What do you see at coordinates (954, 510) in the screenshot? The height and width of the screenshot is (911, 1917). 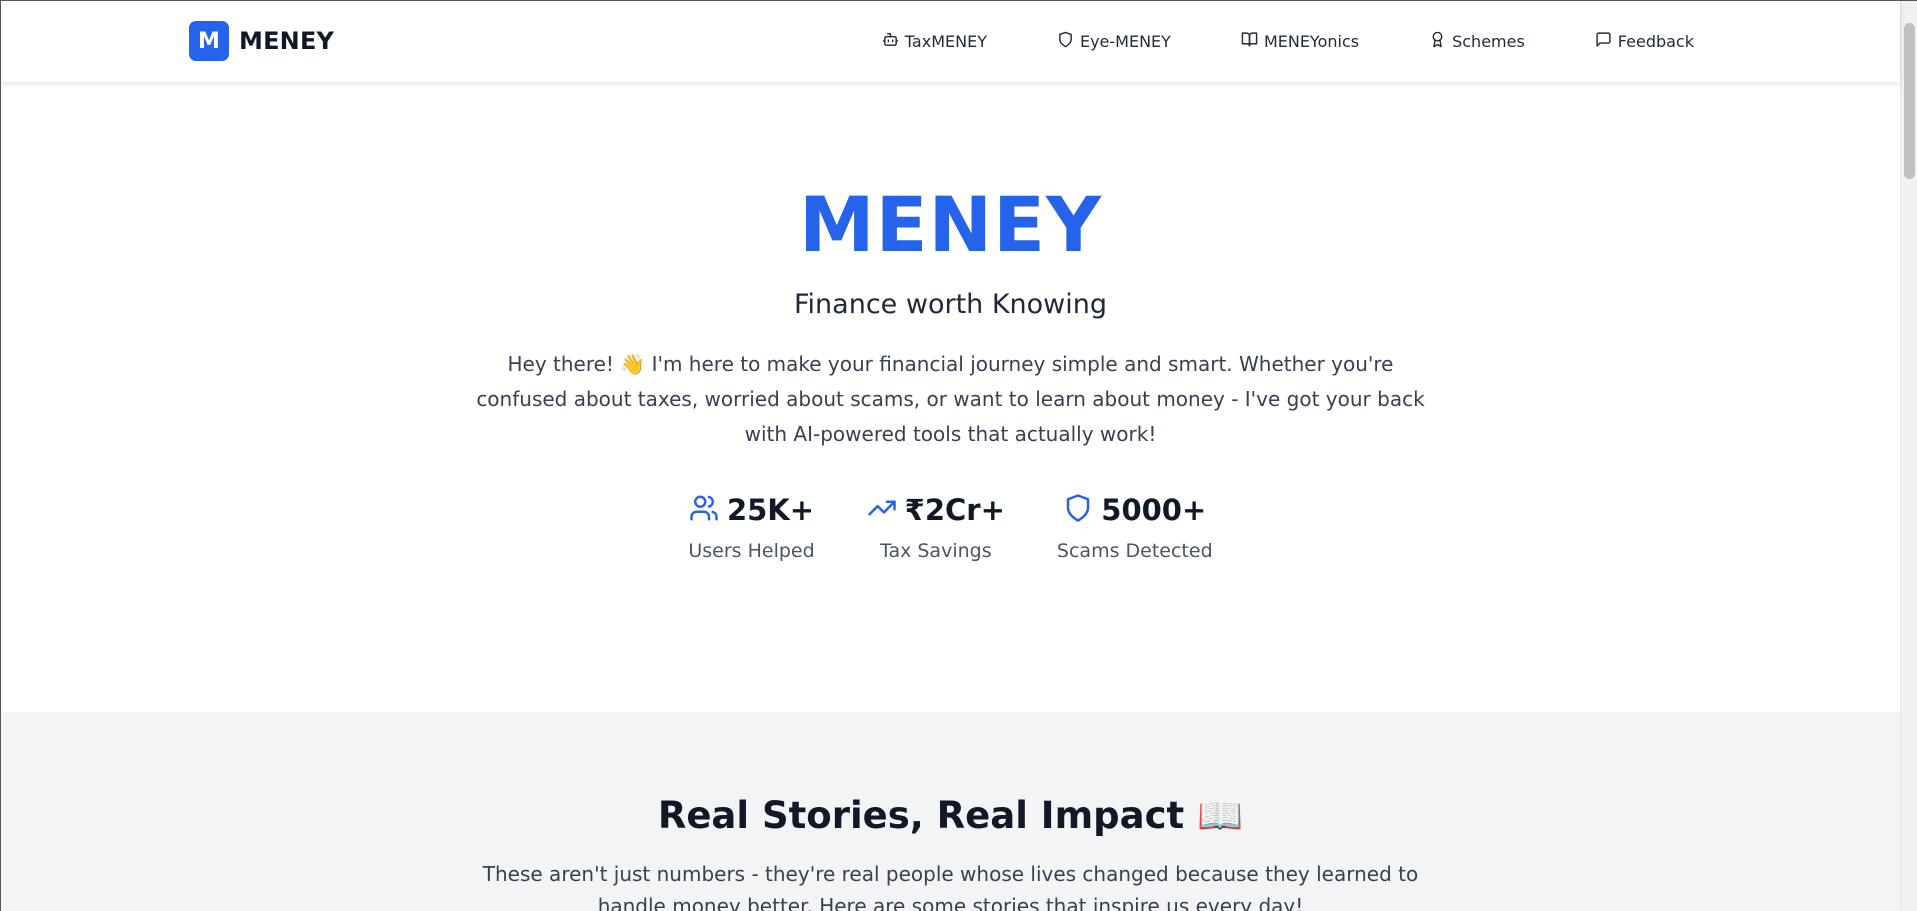 I see `stat-value: ₹2Cr+` at bounding box center [954, 510].